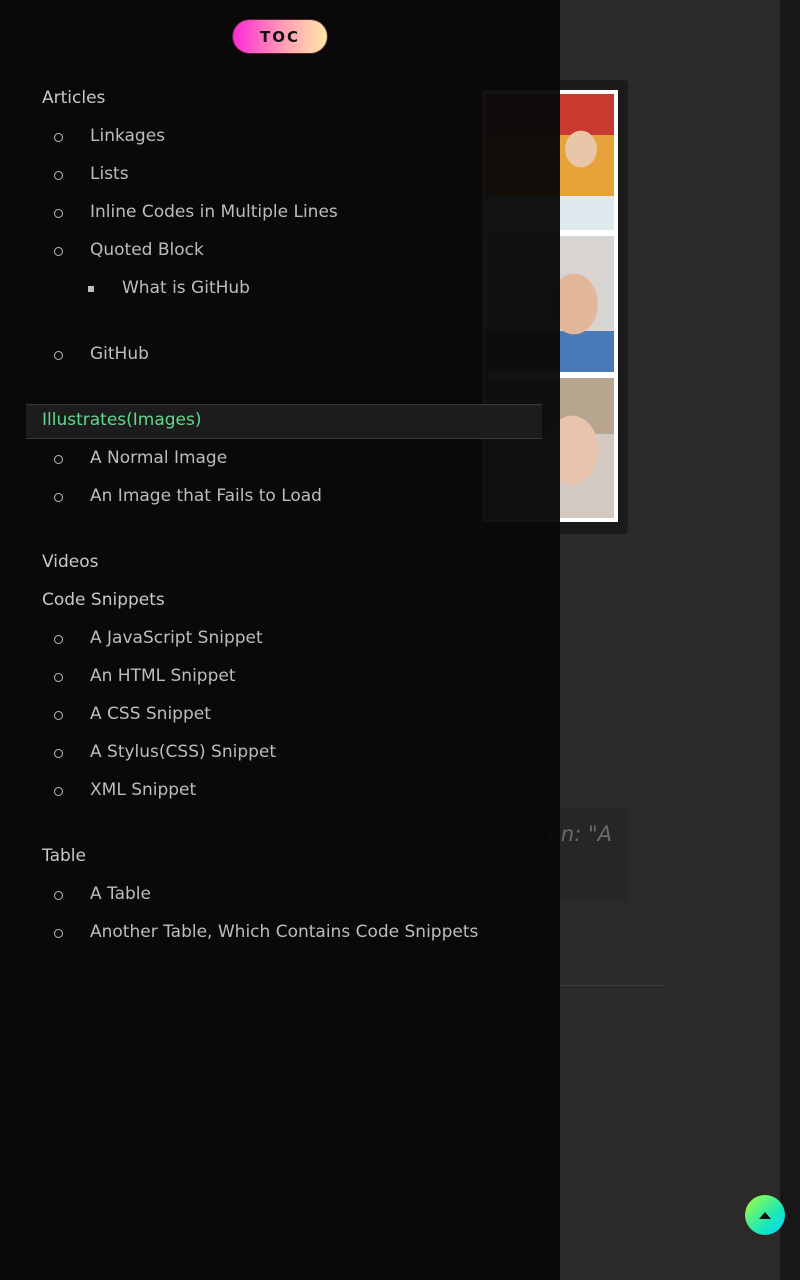 The width and height of the screenshot is (800, 1280). What do you see at coordinates (73, 98) in the screenshot?
I see `toc-item-articles: Articles` at bounding box center [73, 98].